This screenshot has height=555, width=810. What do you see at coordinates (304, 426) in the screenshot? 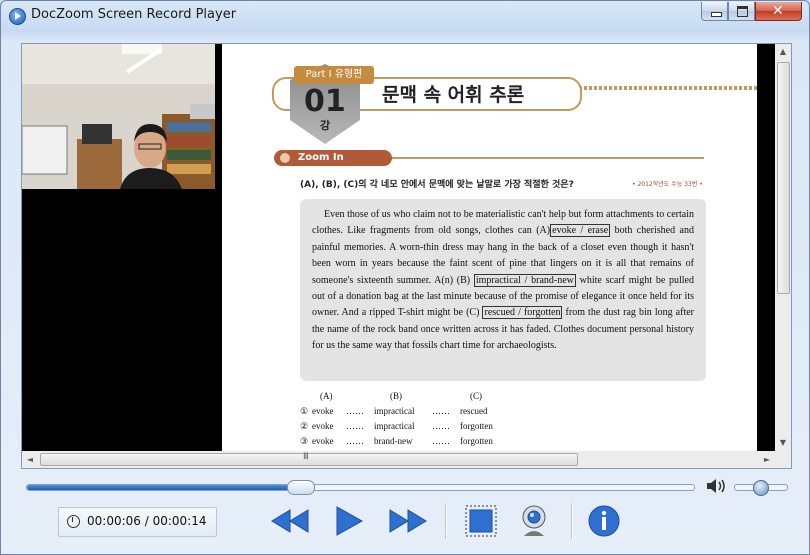
I see `choice-number: ②` at bounding box center [304, 426].